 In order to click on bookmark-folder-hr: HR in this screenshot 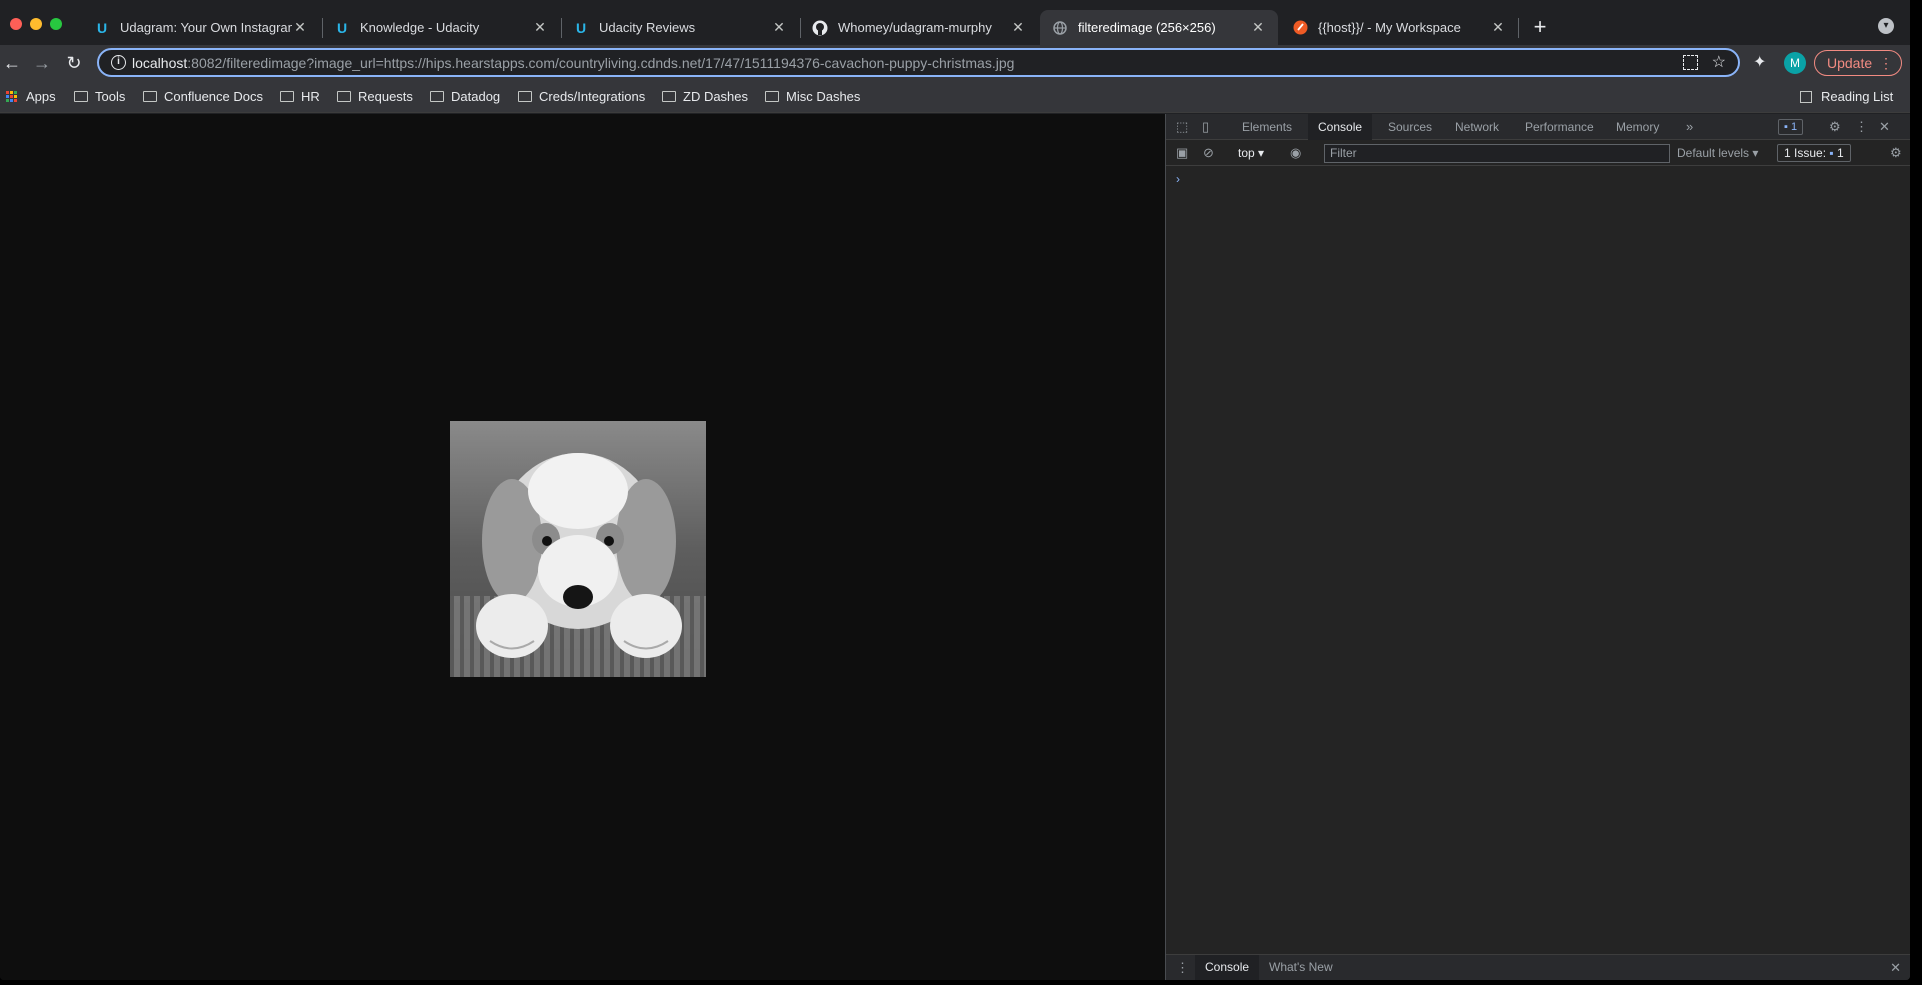, I will do `click(300, 96)`.